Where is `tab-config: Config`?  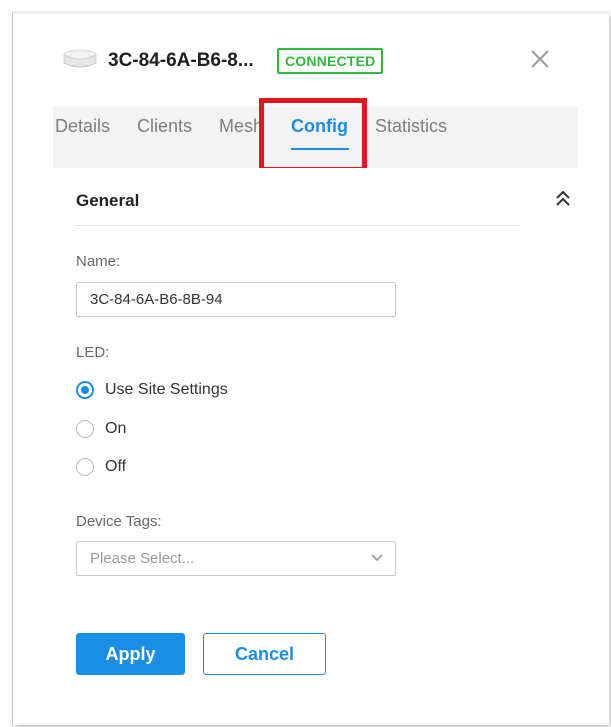 tab-config: Config is located at coordinates (319, 126).